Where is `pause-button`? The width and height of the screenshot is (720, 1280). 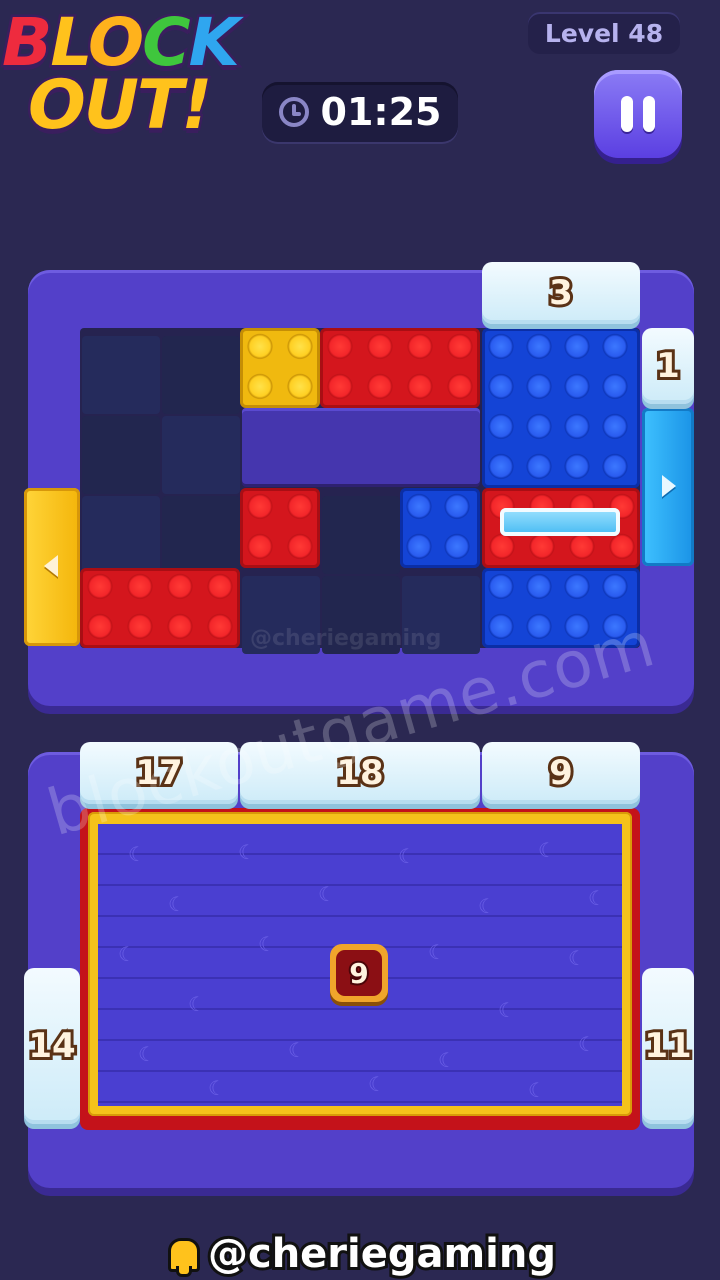
pause-button is located at coordinates (638, 114).